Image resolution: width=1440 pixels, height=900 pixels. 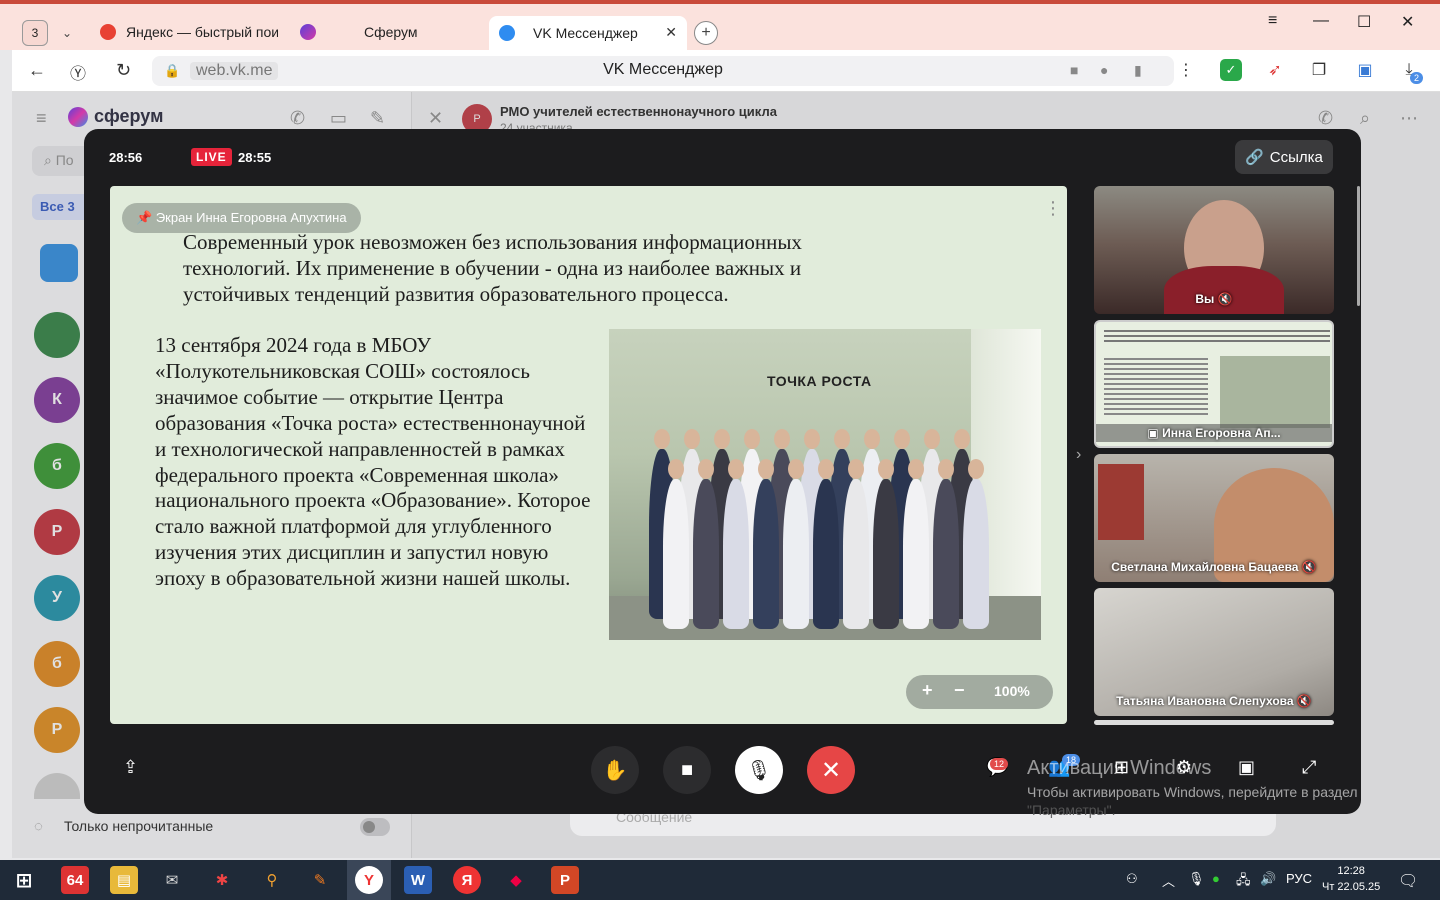 I want to click on zoom-out-icon: −, so click(x=959, y=690).